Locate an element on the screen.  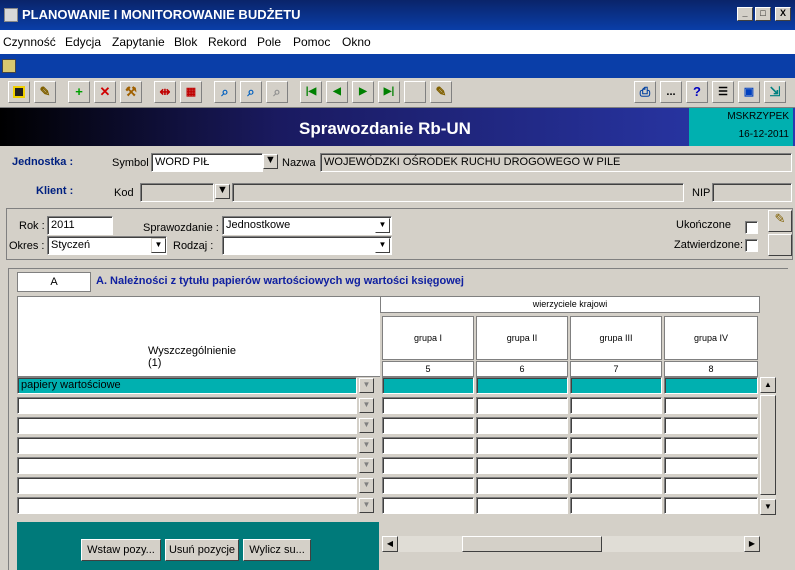
add-icon: + is located at coordinates (79, 92).